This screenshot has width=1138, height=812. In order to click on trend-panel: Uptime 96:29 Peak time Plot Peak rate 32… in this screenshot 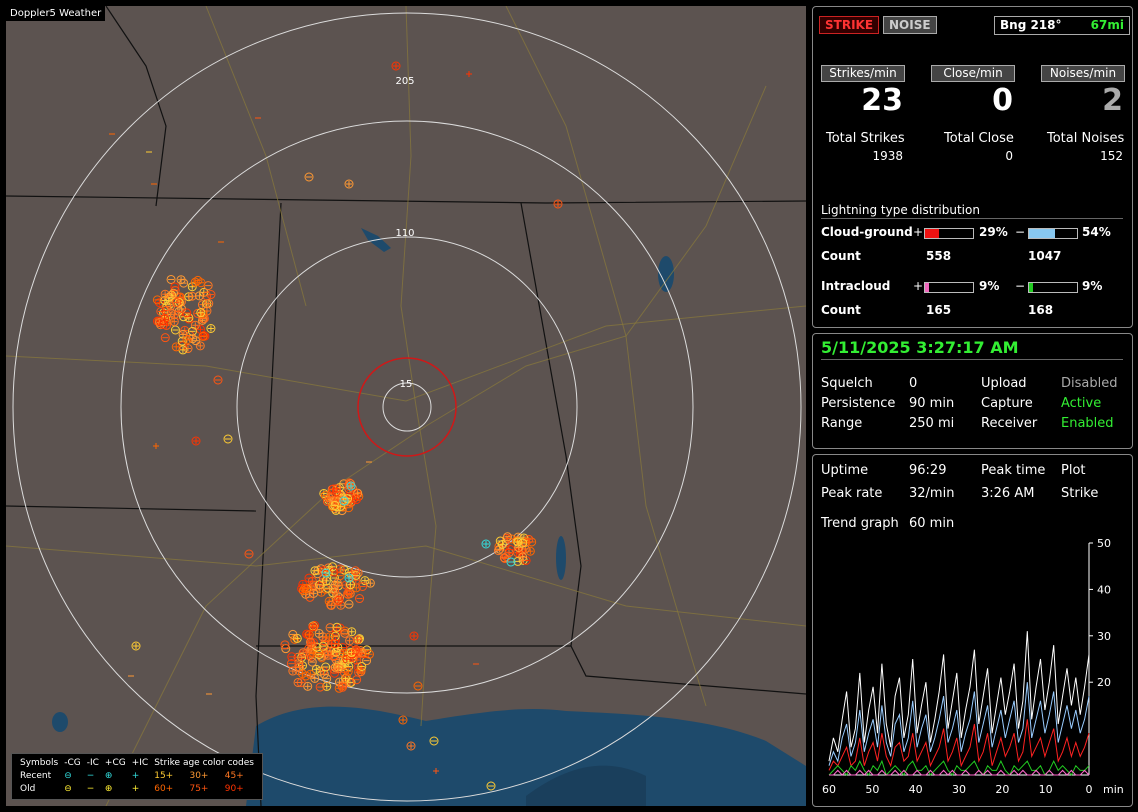, I will do `click(972, 630)`.